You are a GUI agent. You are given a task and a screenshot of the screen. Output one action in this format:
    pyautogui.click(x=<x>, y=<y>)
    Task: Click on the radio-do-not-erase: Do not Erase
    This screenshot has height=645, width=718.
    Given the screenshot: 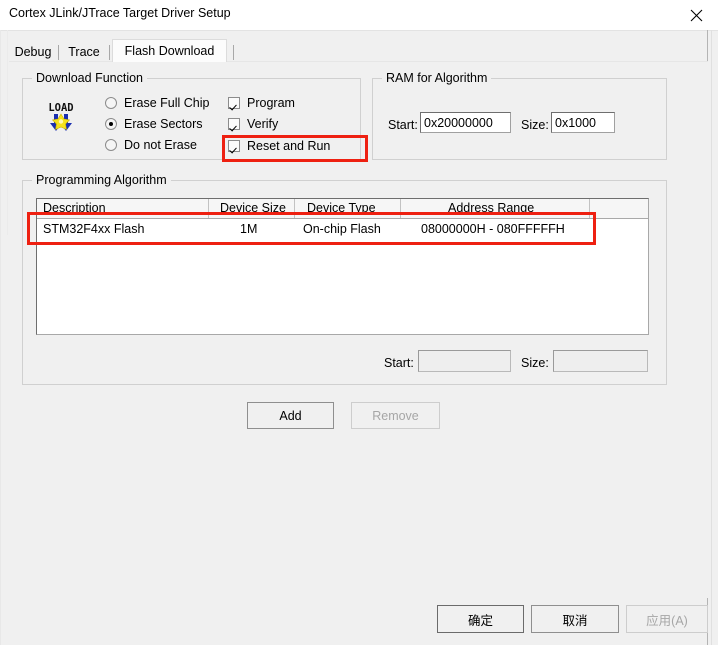 What is the action you would take?
    pyautogui.click(x=151, y=145)
    